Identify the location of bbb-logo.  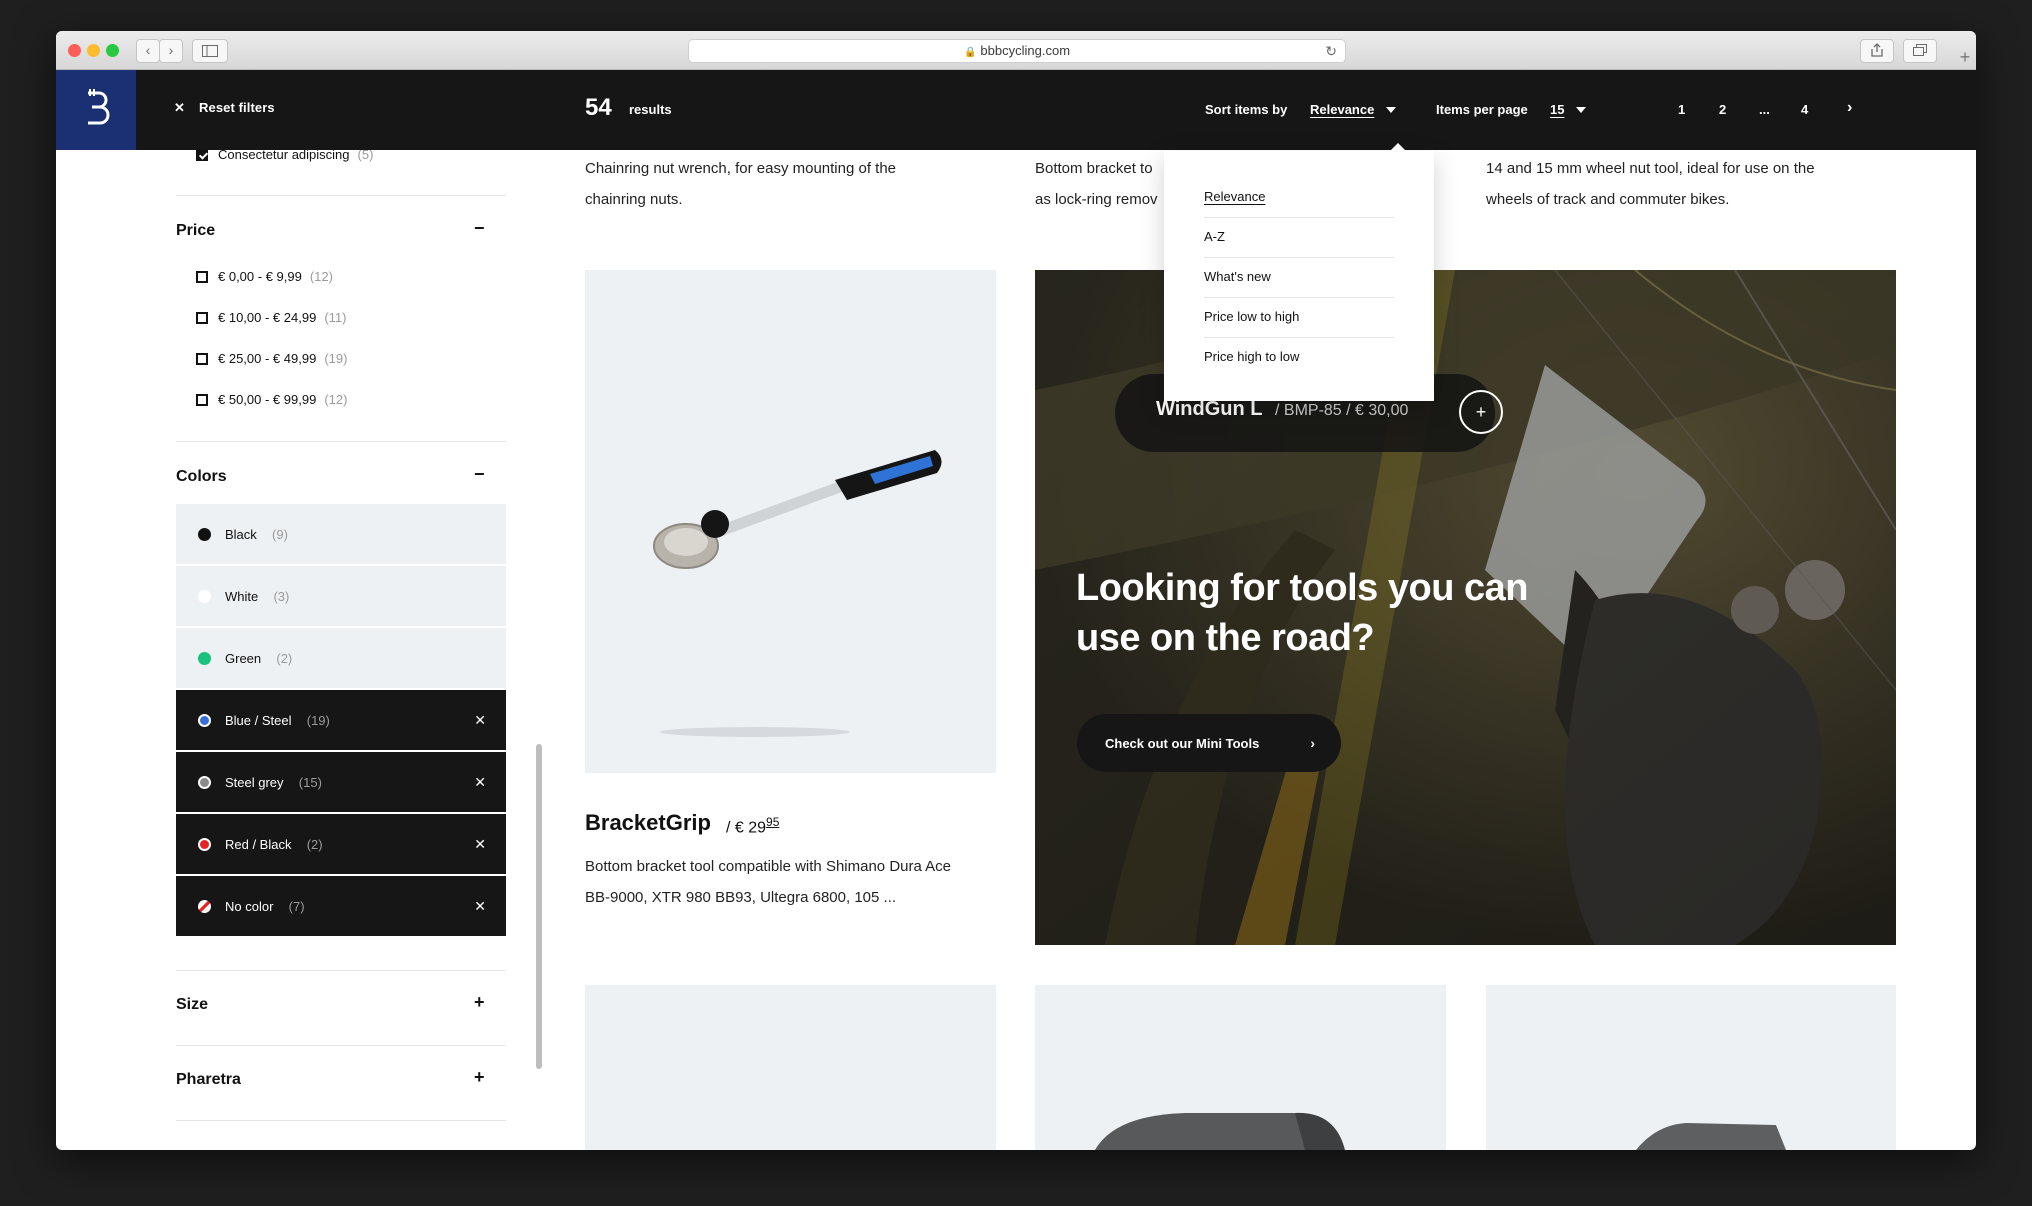
(96, 110).